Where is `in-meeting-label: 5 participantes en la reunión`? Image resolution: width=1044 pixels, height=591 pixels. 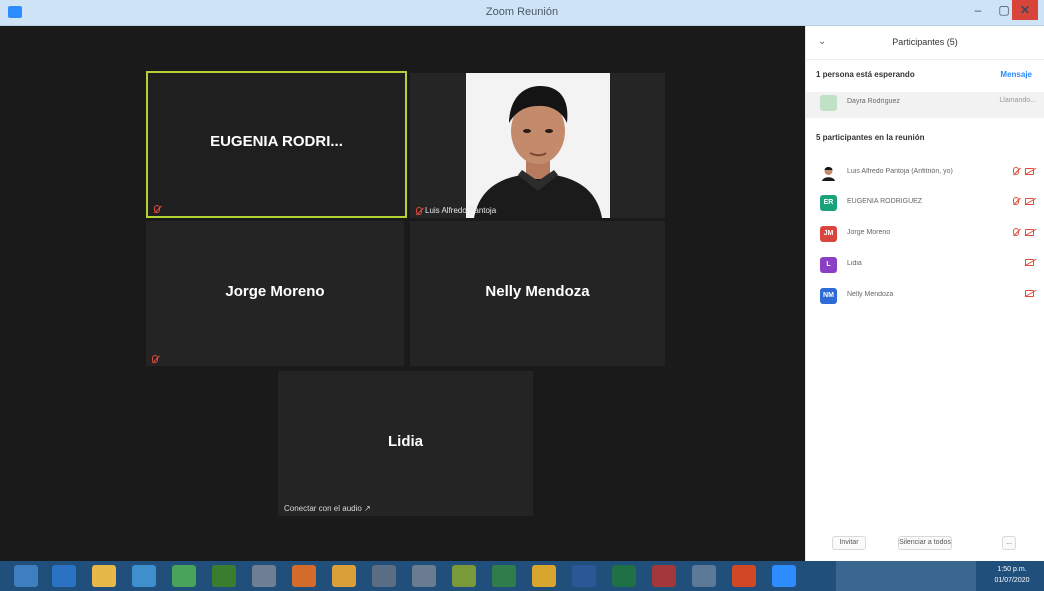 in-meeting-label: 5 participantes en la reunión is located at coordinates (870, 137).